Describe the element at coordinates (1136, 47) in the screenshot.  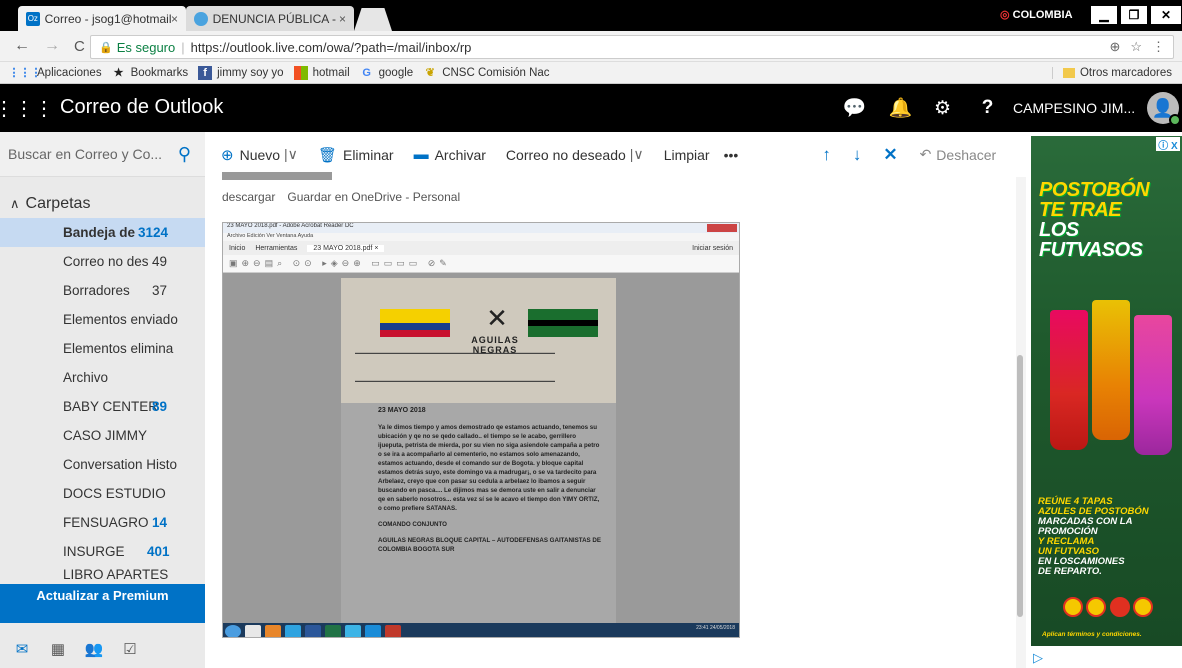
I see `bookmark-star-icon: ☆` at that location.